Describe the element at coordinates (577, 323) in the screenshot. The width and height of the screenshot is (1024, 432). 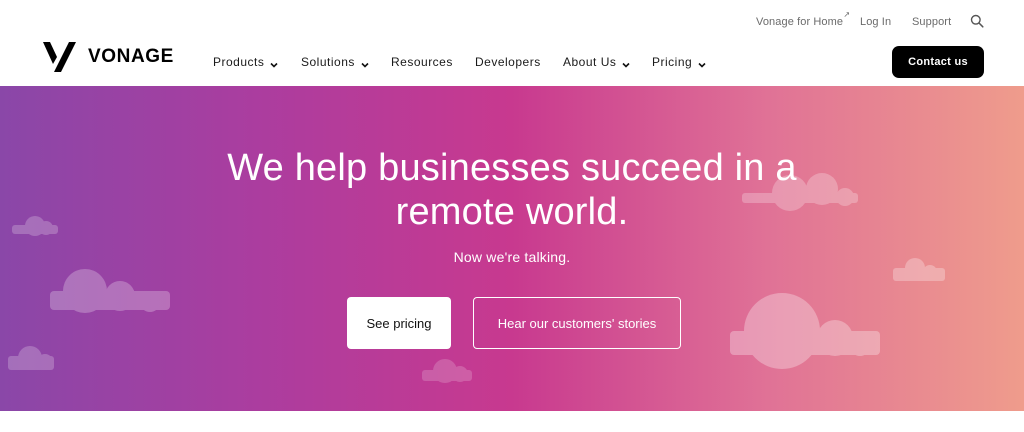
I see `customer-stories-button: Hear our customers' stories` at that location.